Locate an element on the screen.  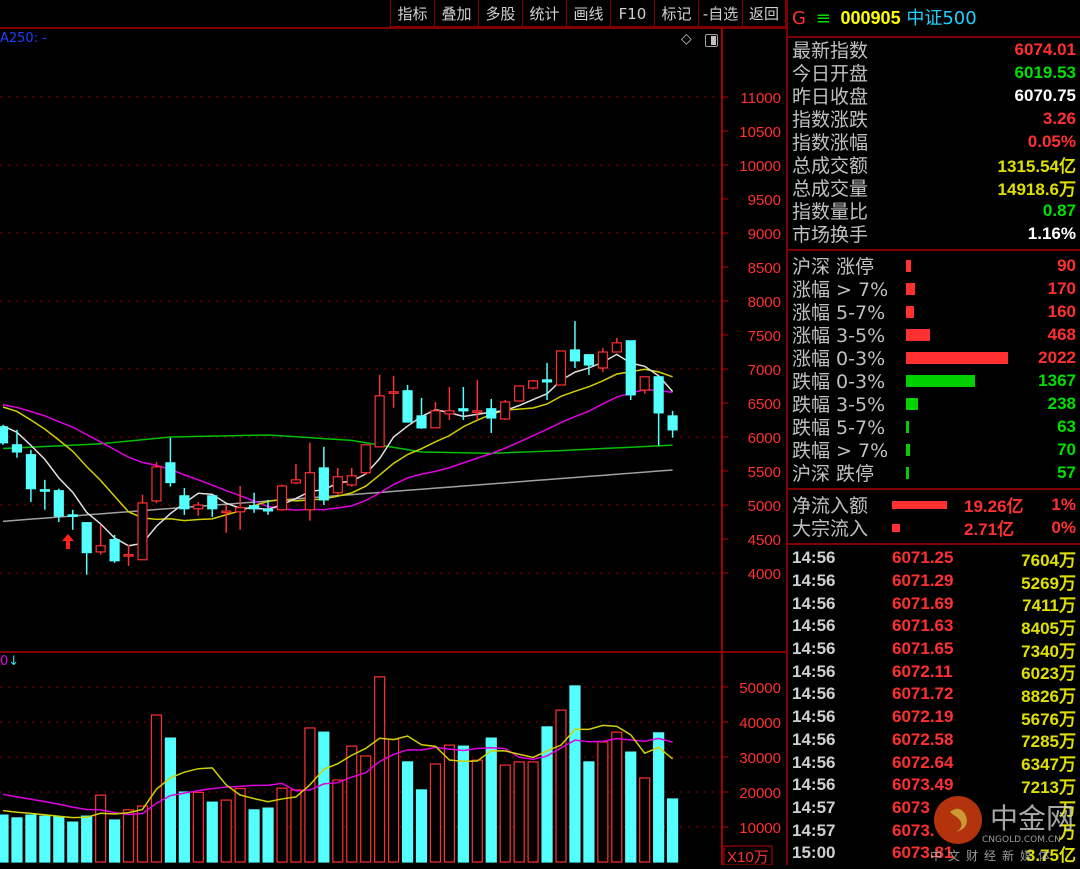
g-badge: G is located at coordinates (799, 18).